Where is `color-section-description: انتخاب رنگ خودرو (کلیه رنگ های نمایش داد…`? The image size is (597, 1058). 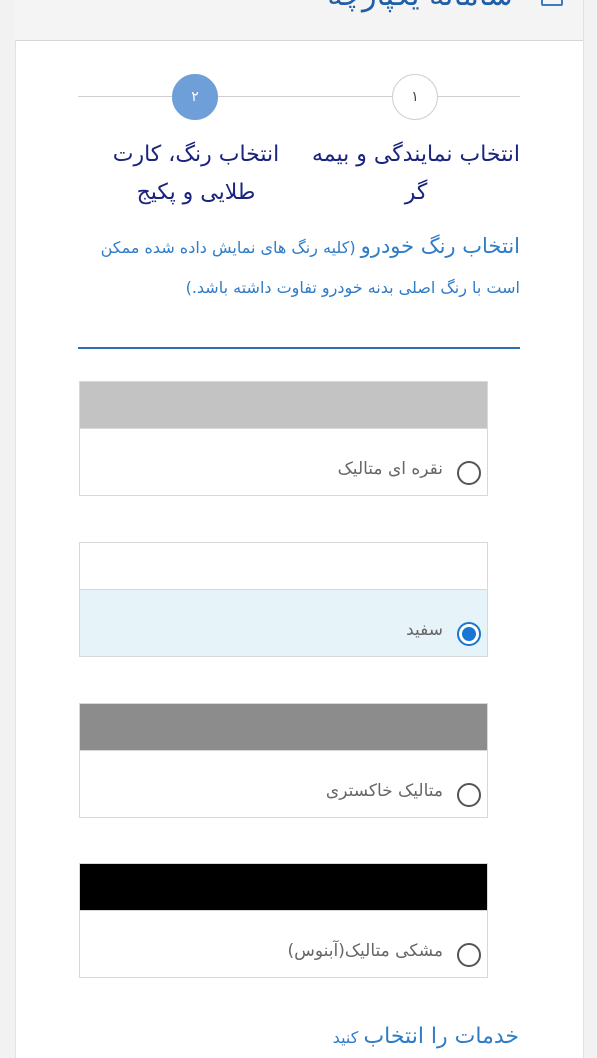
color-section-description: انتخاب رنگ خودرو (کلیه رنگ های نمایش داد… is located at coordinates (299, 267).